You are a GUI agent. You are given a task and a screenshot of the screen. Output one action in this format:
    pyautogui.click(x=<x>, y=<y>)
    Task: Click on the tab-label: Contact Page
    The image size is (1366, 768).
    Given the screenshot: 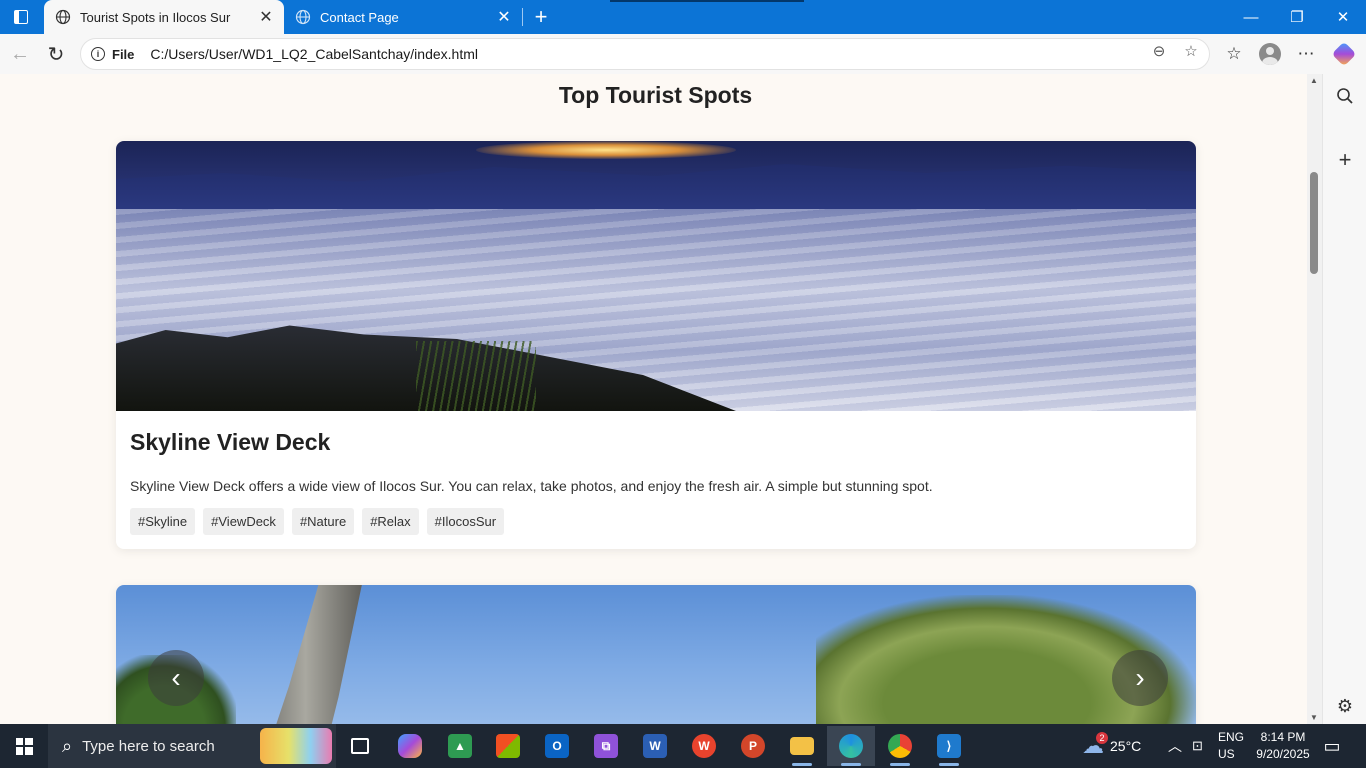 What is the action you would take?
    pyautogui.click(x=359, y=17)
    